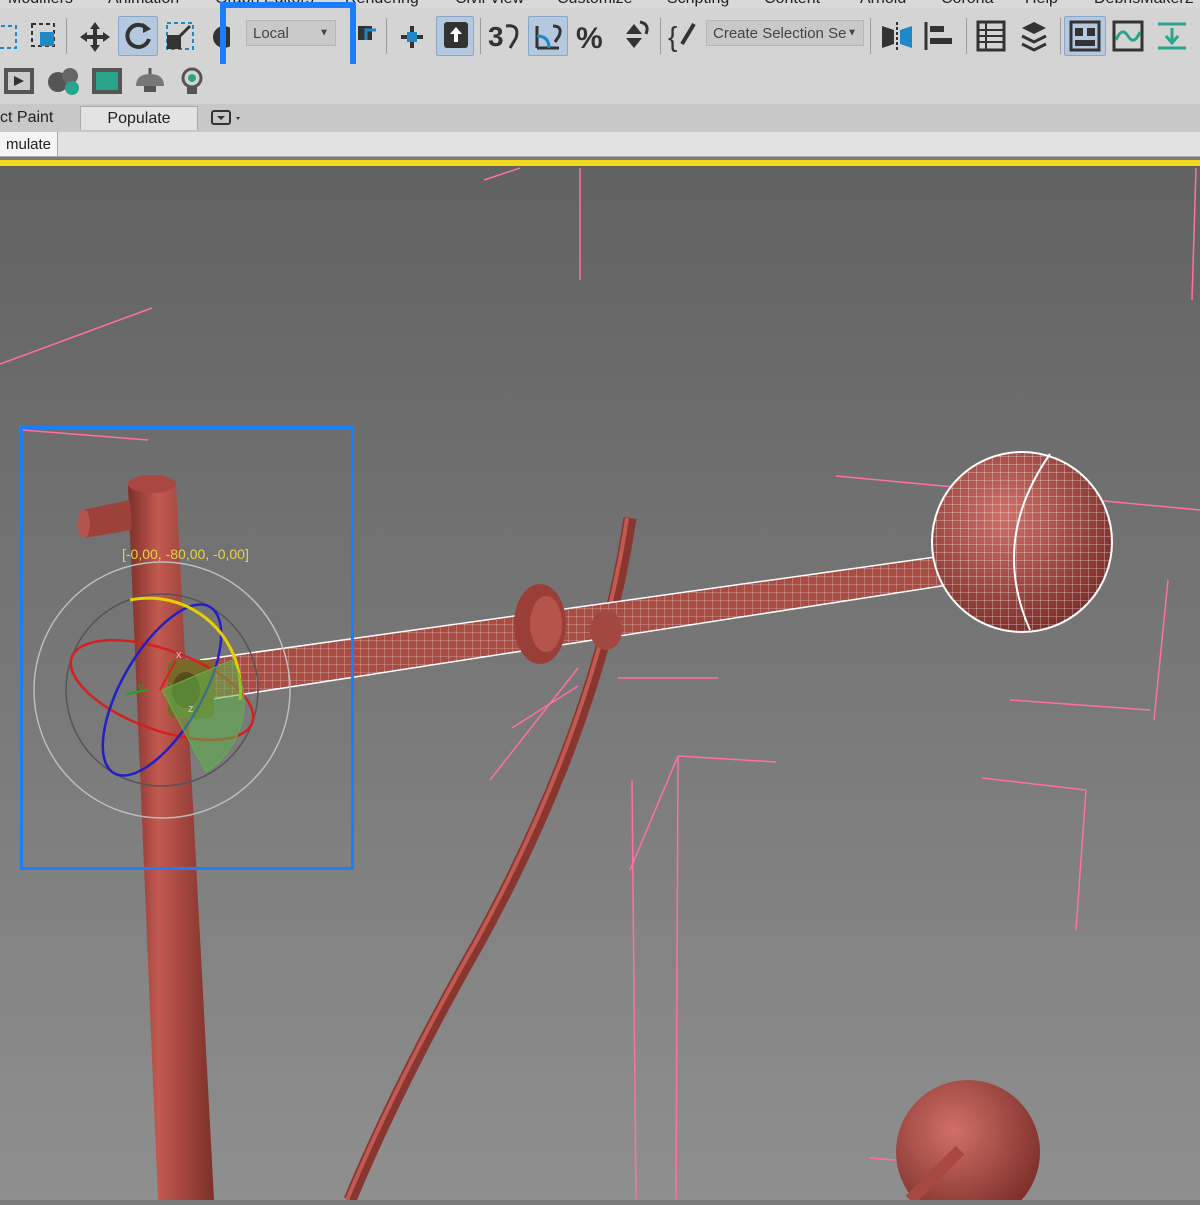 Image resolution: width=1200 pixels, height=1205 pixels. Describe the element at coordinates (852, 33) in the screenshot. I see `chevron-down-icon: ▼` at that location.